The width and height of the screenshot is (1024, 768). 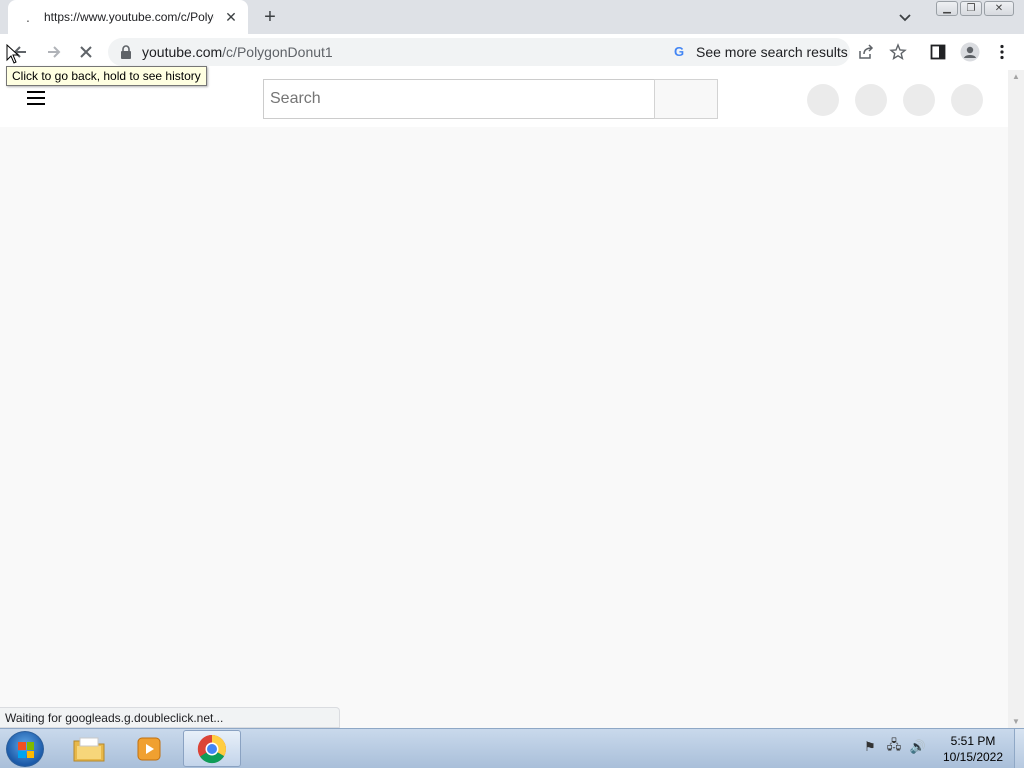 What do you see at coordinates (679, 51) in the screenshot?
I see `google-g-icon: G` at bounding box center [679, 51].